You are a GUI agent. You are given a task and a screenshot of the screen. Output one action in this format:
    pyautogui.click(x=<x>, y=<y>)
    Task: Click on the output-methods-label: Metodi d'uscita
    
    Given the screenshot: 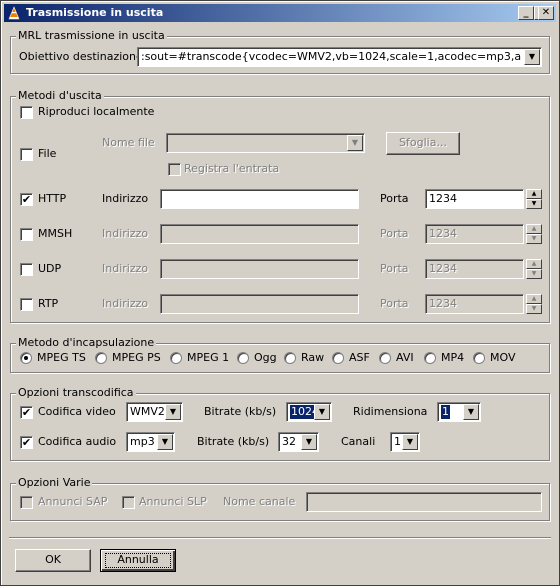 What is the action you would take?
    pyautogui.click(x=60, y=95)
    